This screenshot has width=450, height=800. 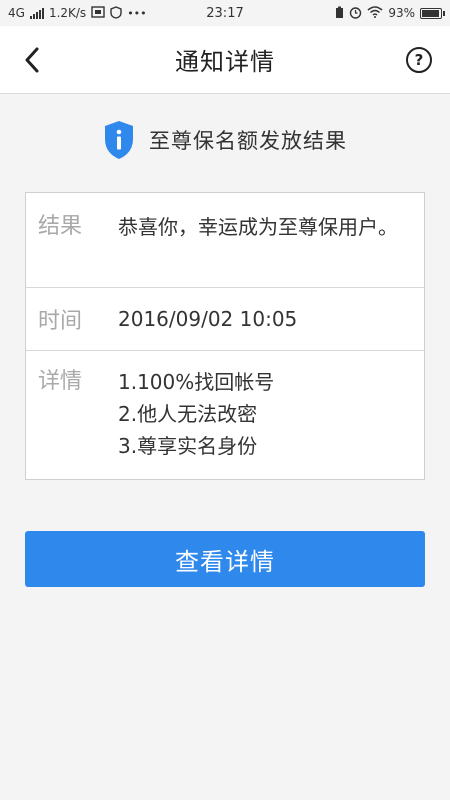 I want to click on battery-saver-icon, so click(x=339, y=13).